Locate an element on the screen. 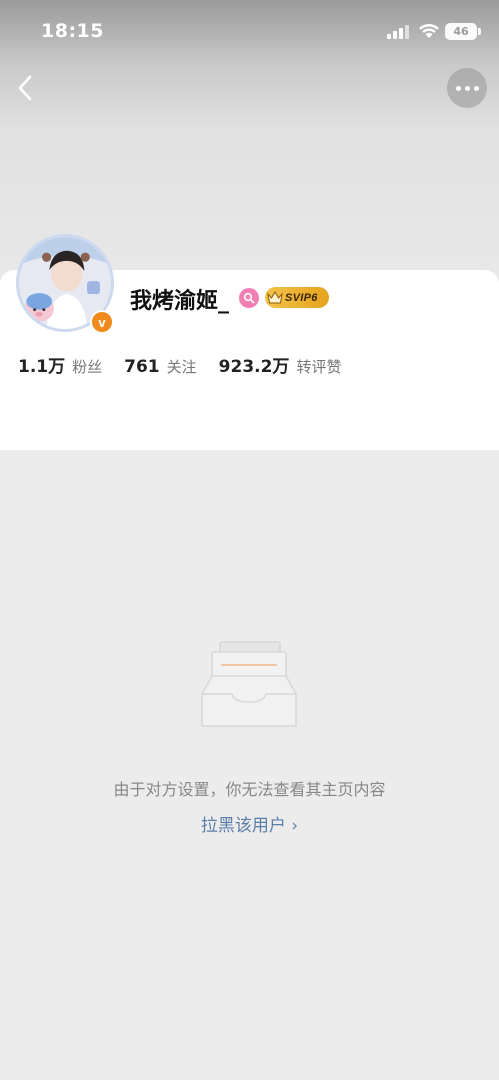  wifi-icon is located at coordinates (429, 30).